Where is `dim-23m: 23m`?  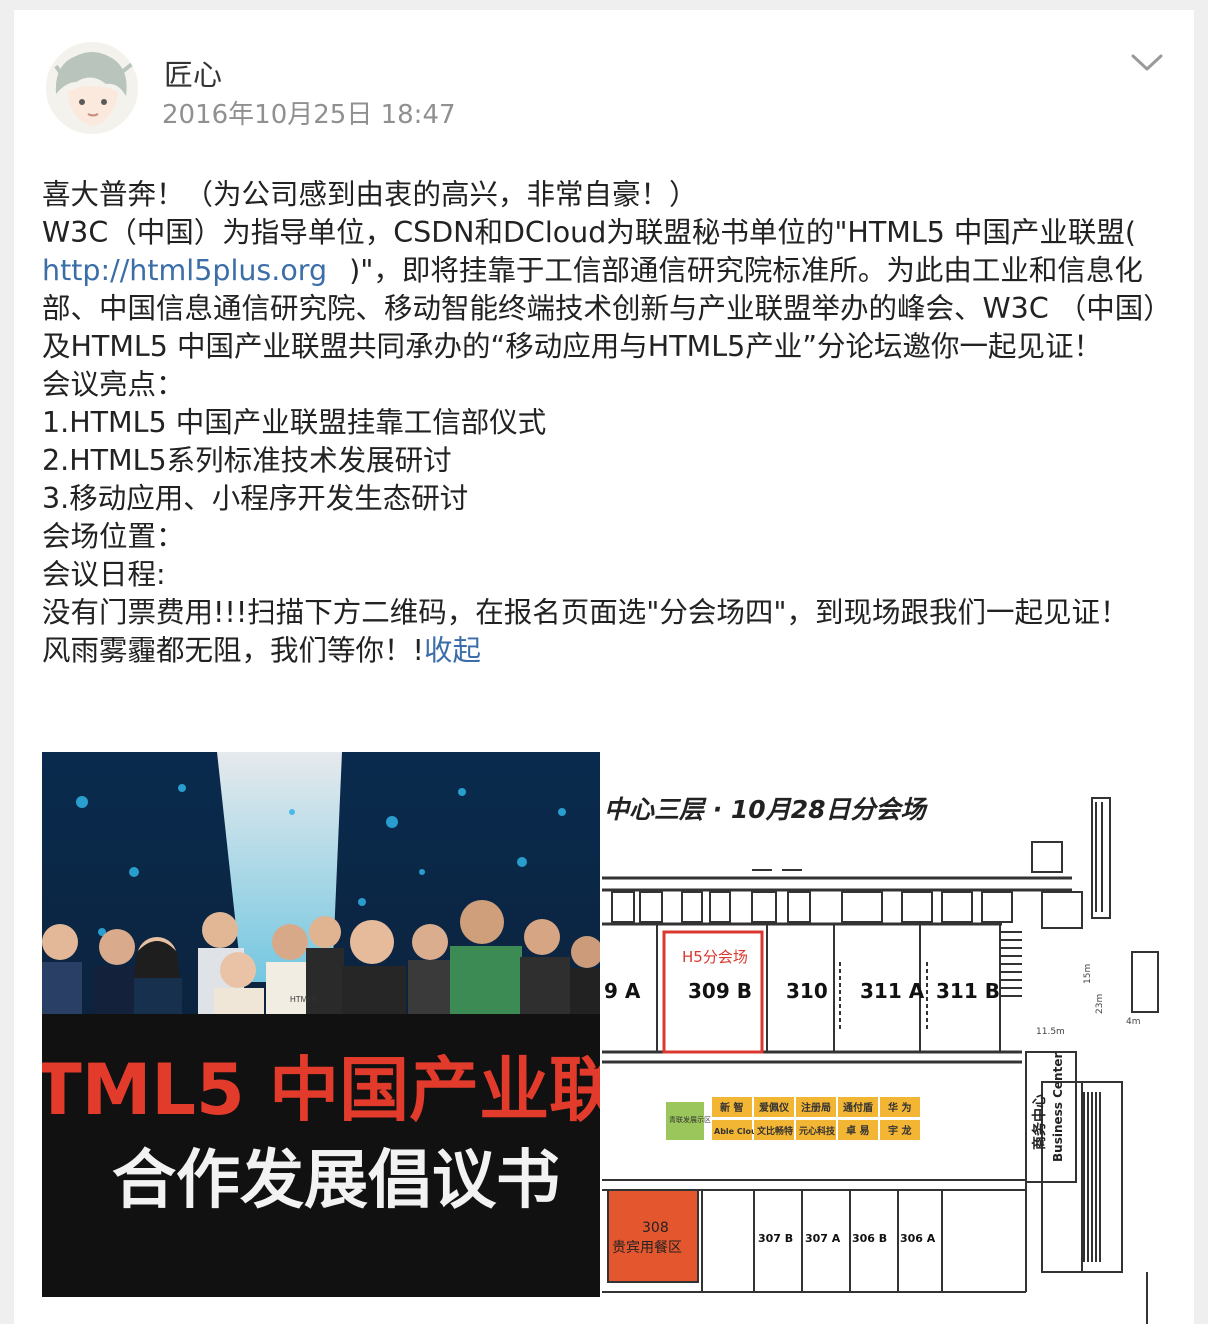
dim-23m: 23m is located at coordinates (1100, 1004).